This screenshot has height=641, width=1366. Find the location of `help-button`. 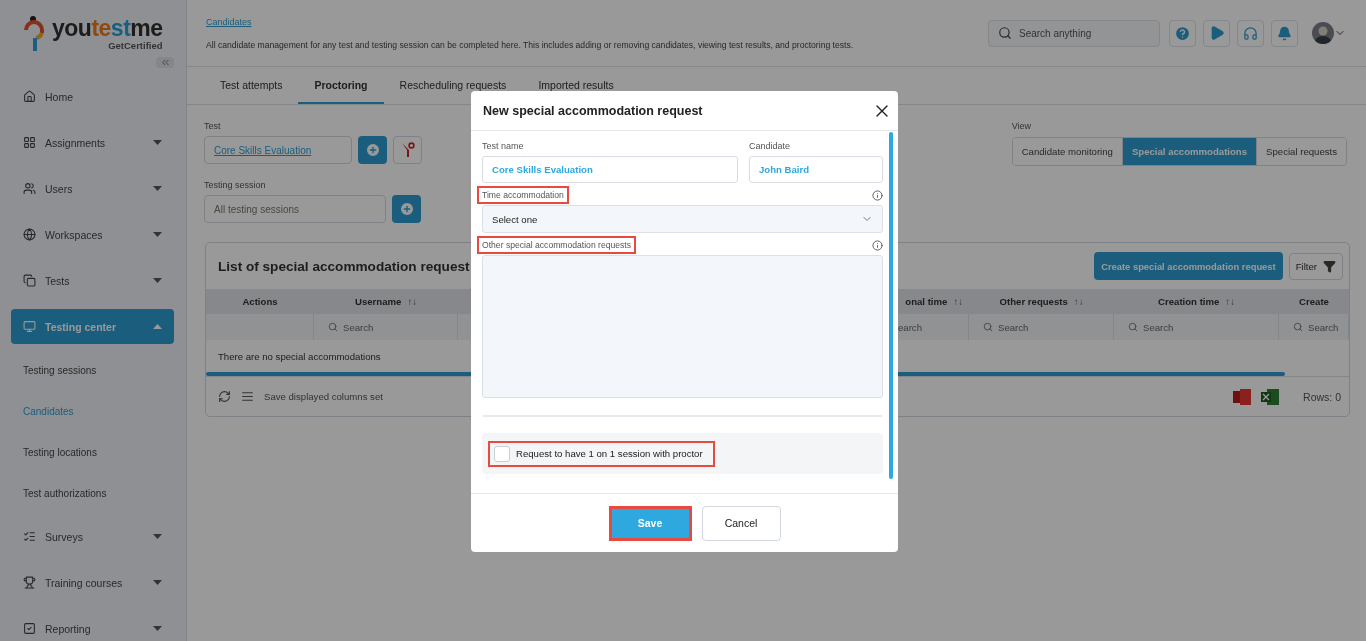

help-button is located at coordinates (1182, 33).